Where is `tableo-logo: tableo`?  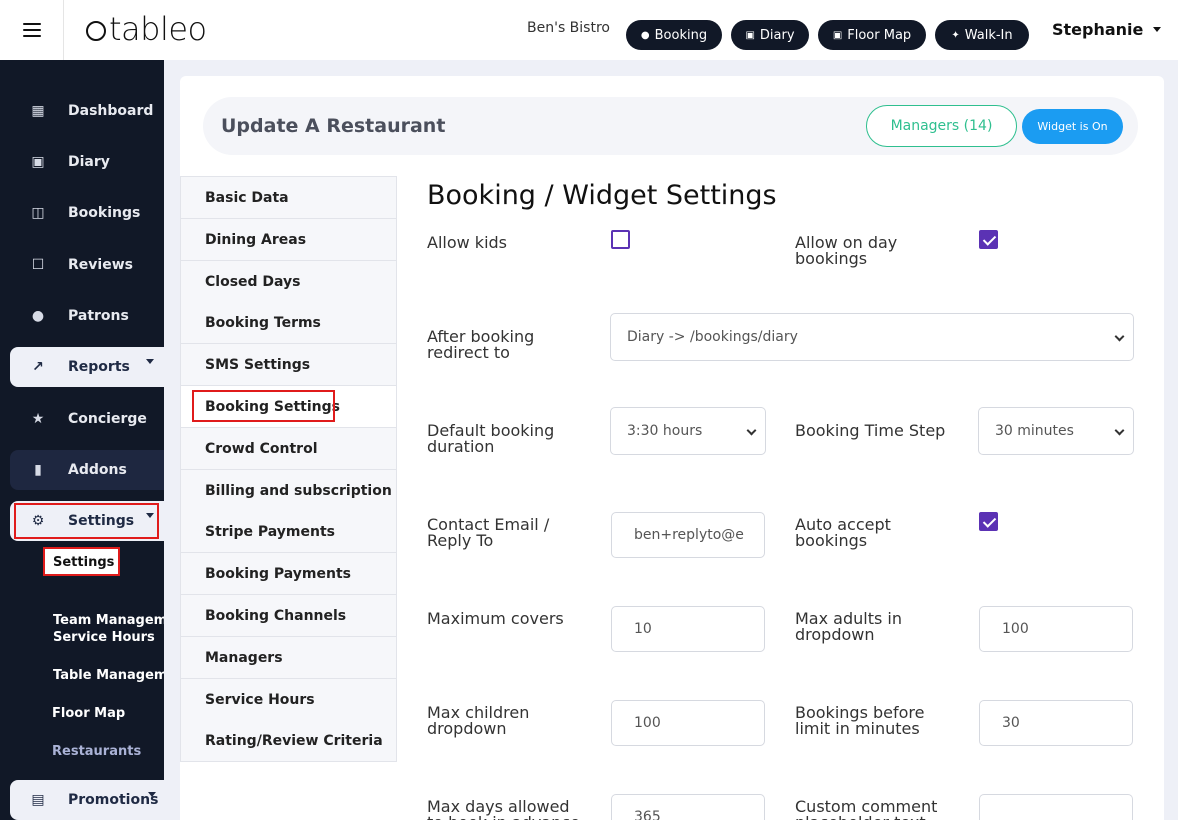 tableo-logo: tableo is located at coordinates (146, 29).